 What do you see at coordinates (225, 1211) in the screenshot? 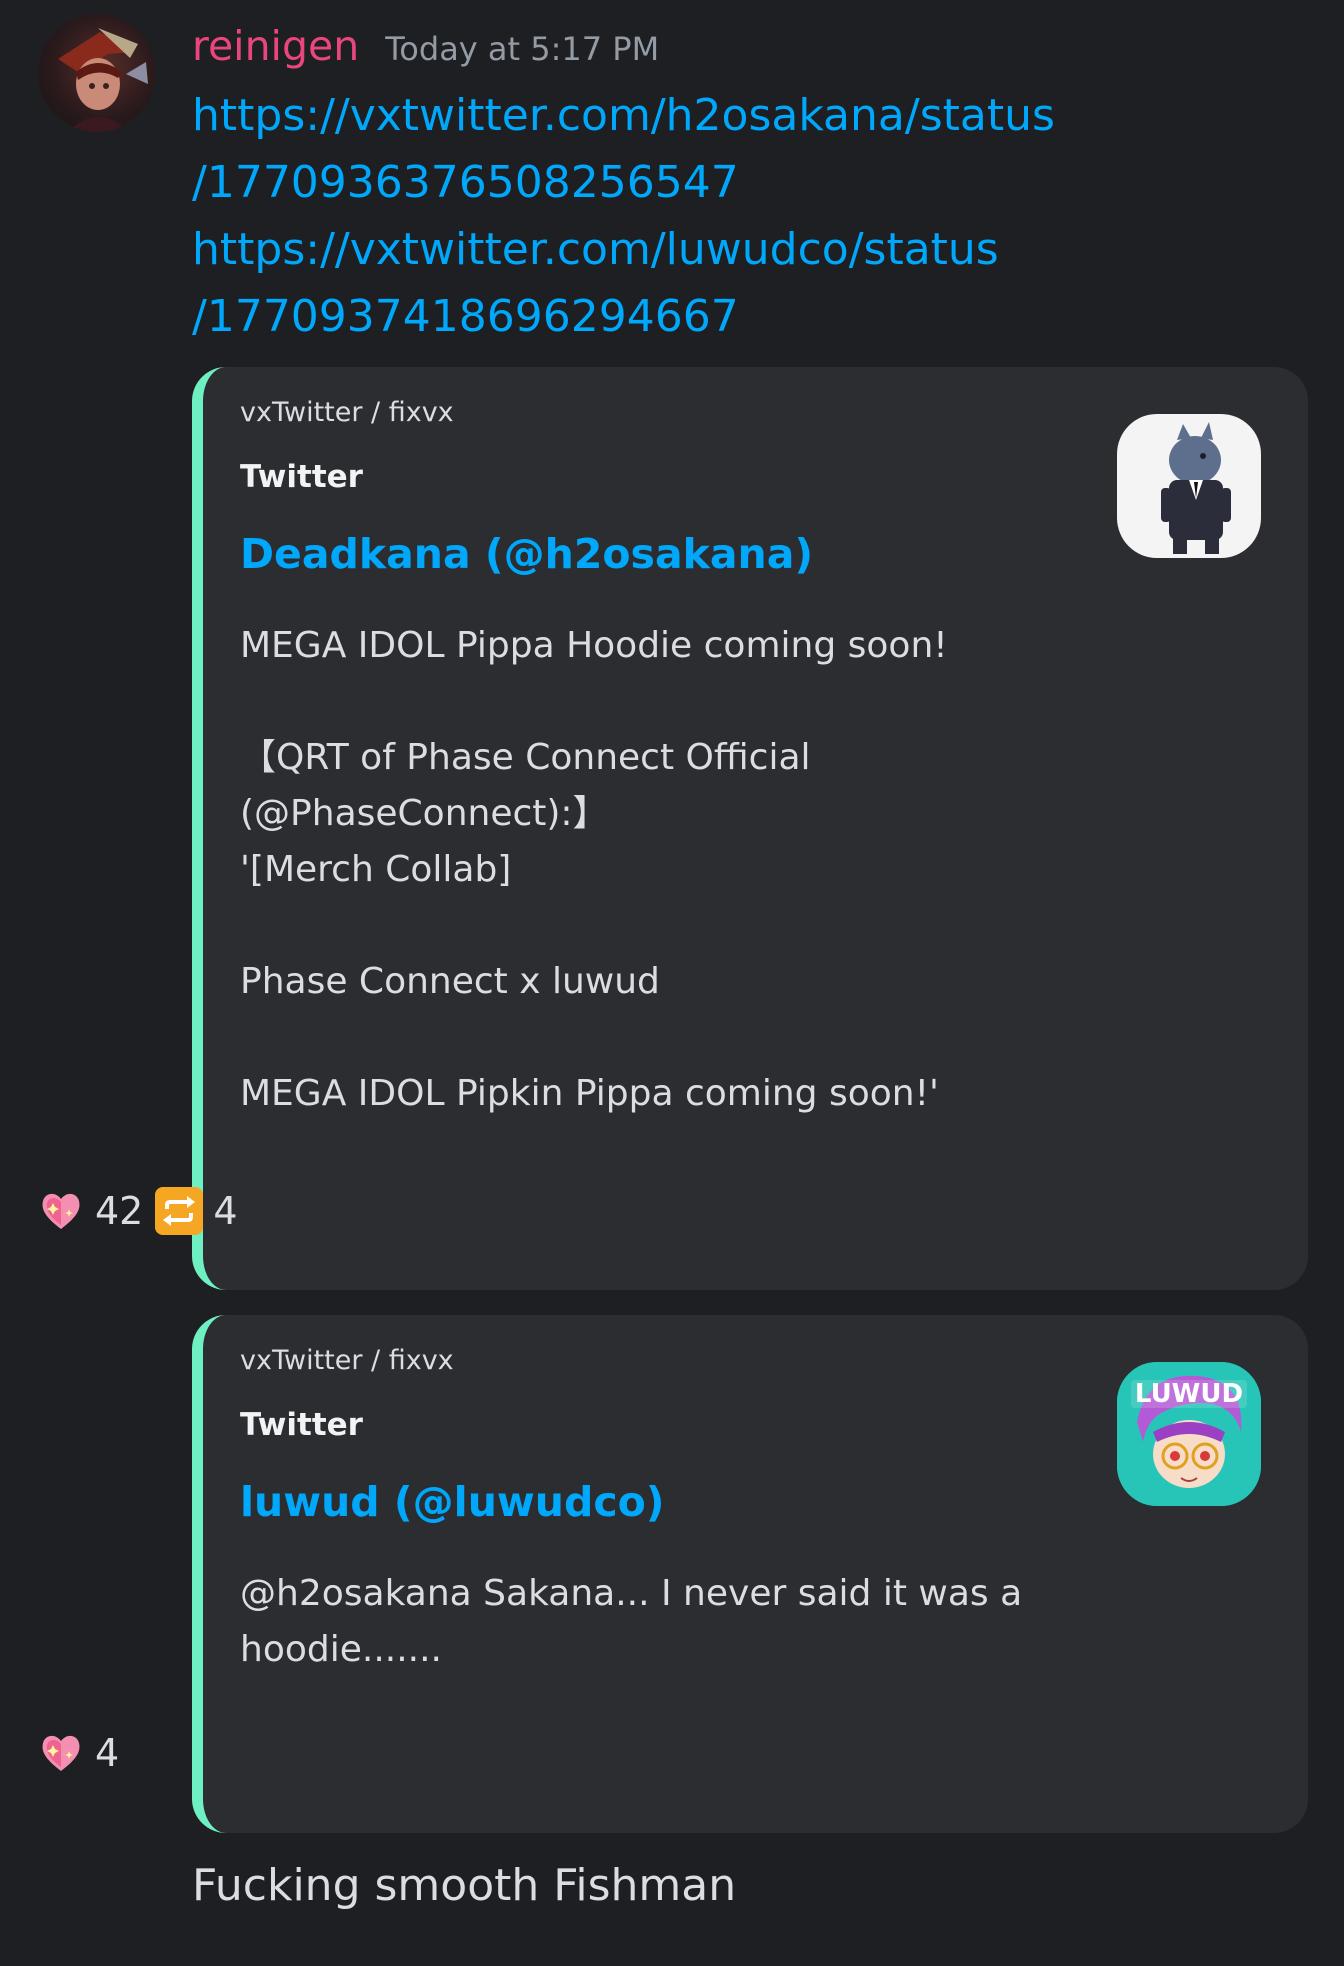
I see `retweets-count: 4` at bounding box center [225, 1211].